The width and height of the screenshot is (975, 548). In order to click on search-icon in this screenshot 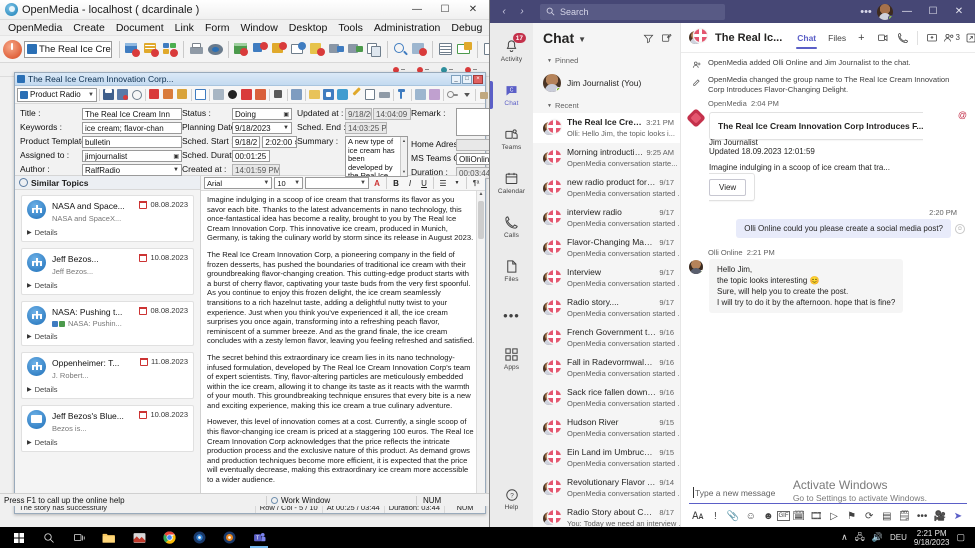, I will do `click(400, 49)`.